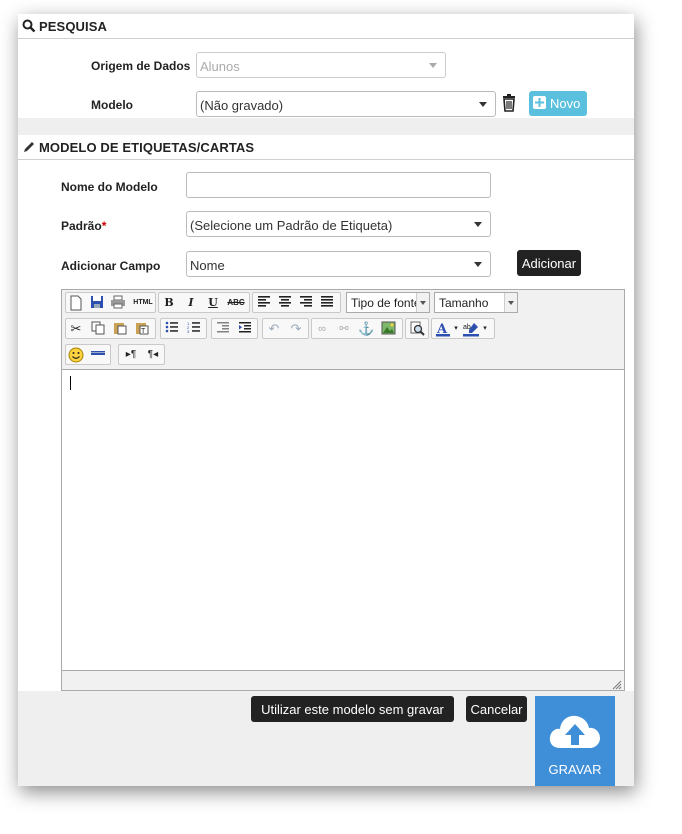 The height and width of the screenshot is (834, 682). I want to click on font-size-value: Tamanho, so click(464, 303).